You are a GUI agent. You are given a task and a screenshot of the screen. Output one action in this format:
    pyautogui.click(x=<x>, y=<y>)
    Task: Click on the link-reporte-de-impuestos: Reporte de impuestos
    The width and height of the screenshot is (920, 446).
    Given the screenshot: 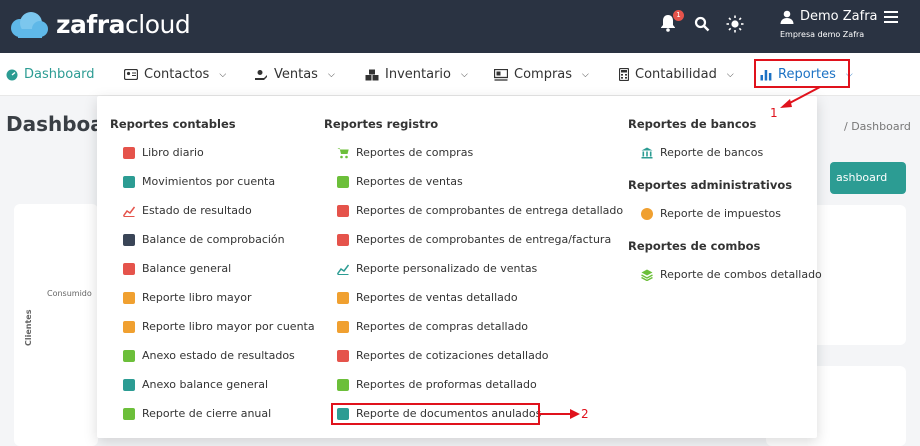 What is the action you would take?
    pyautogui.click(x=711, y=213)
    